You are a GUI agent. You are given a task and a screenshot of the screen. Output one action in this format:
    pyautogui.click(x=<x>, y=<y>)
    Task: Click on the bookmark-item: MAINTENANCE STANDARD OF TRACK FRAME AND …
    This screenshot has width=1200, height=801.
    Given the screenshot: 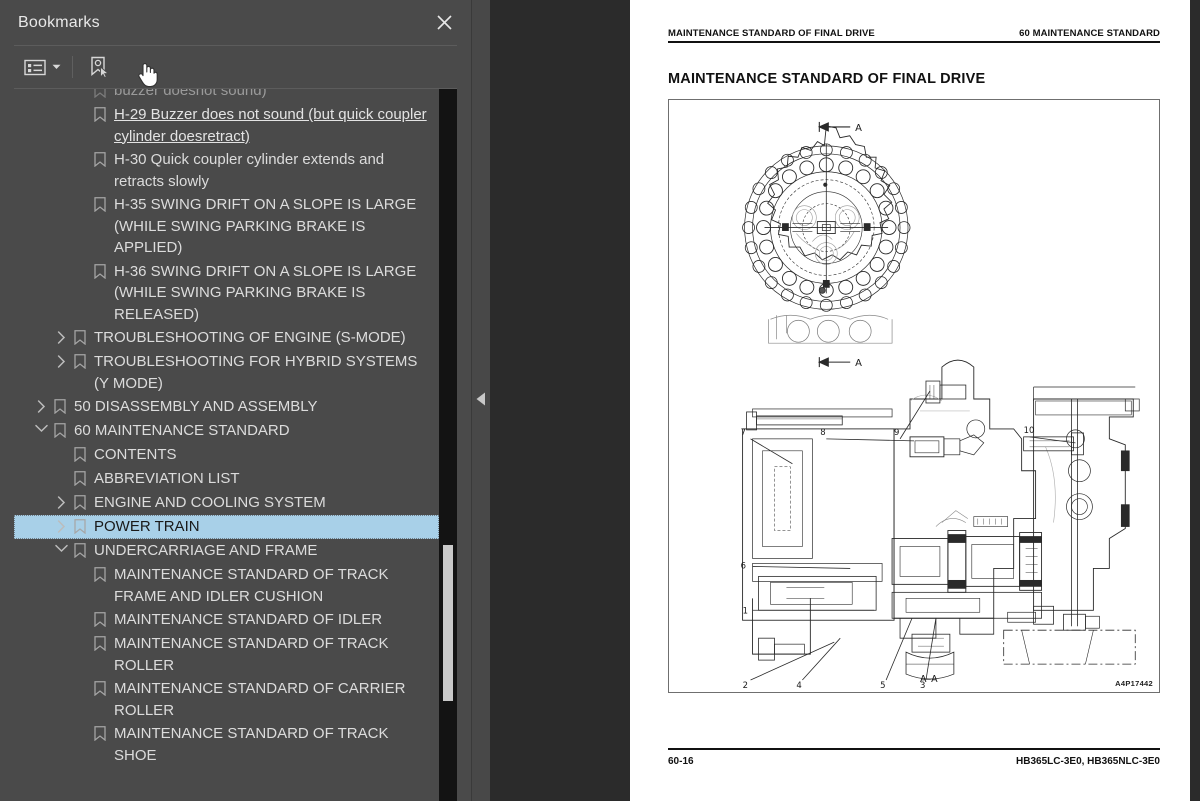 What is the action you would take?
    pyautogui.click(x=226, y=585)
    